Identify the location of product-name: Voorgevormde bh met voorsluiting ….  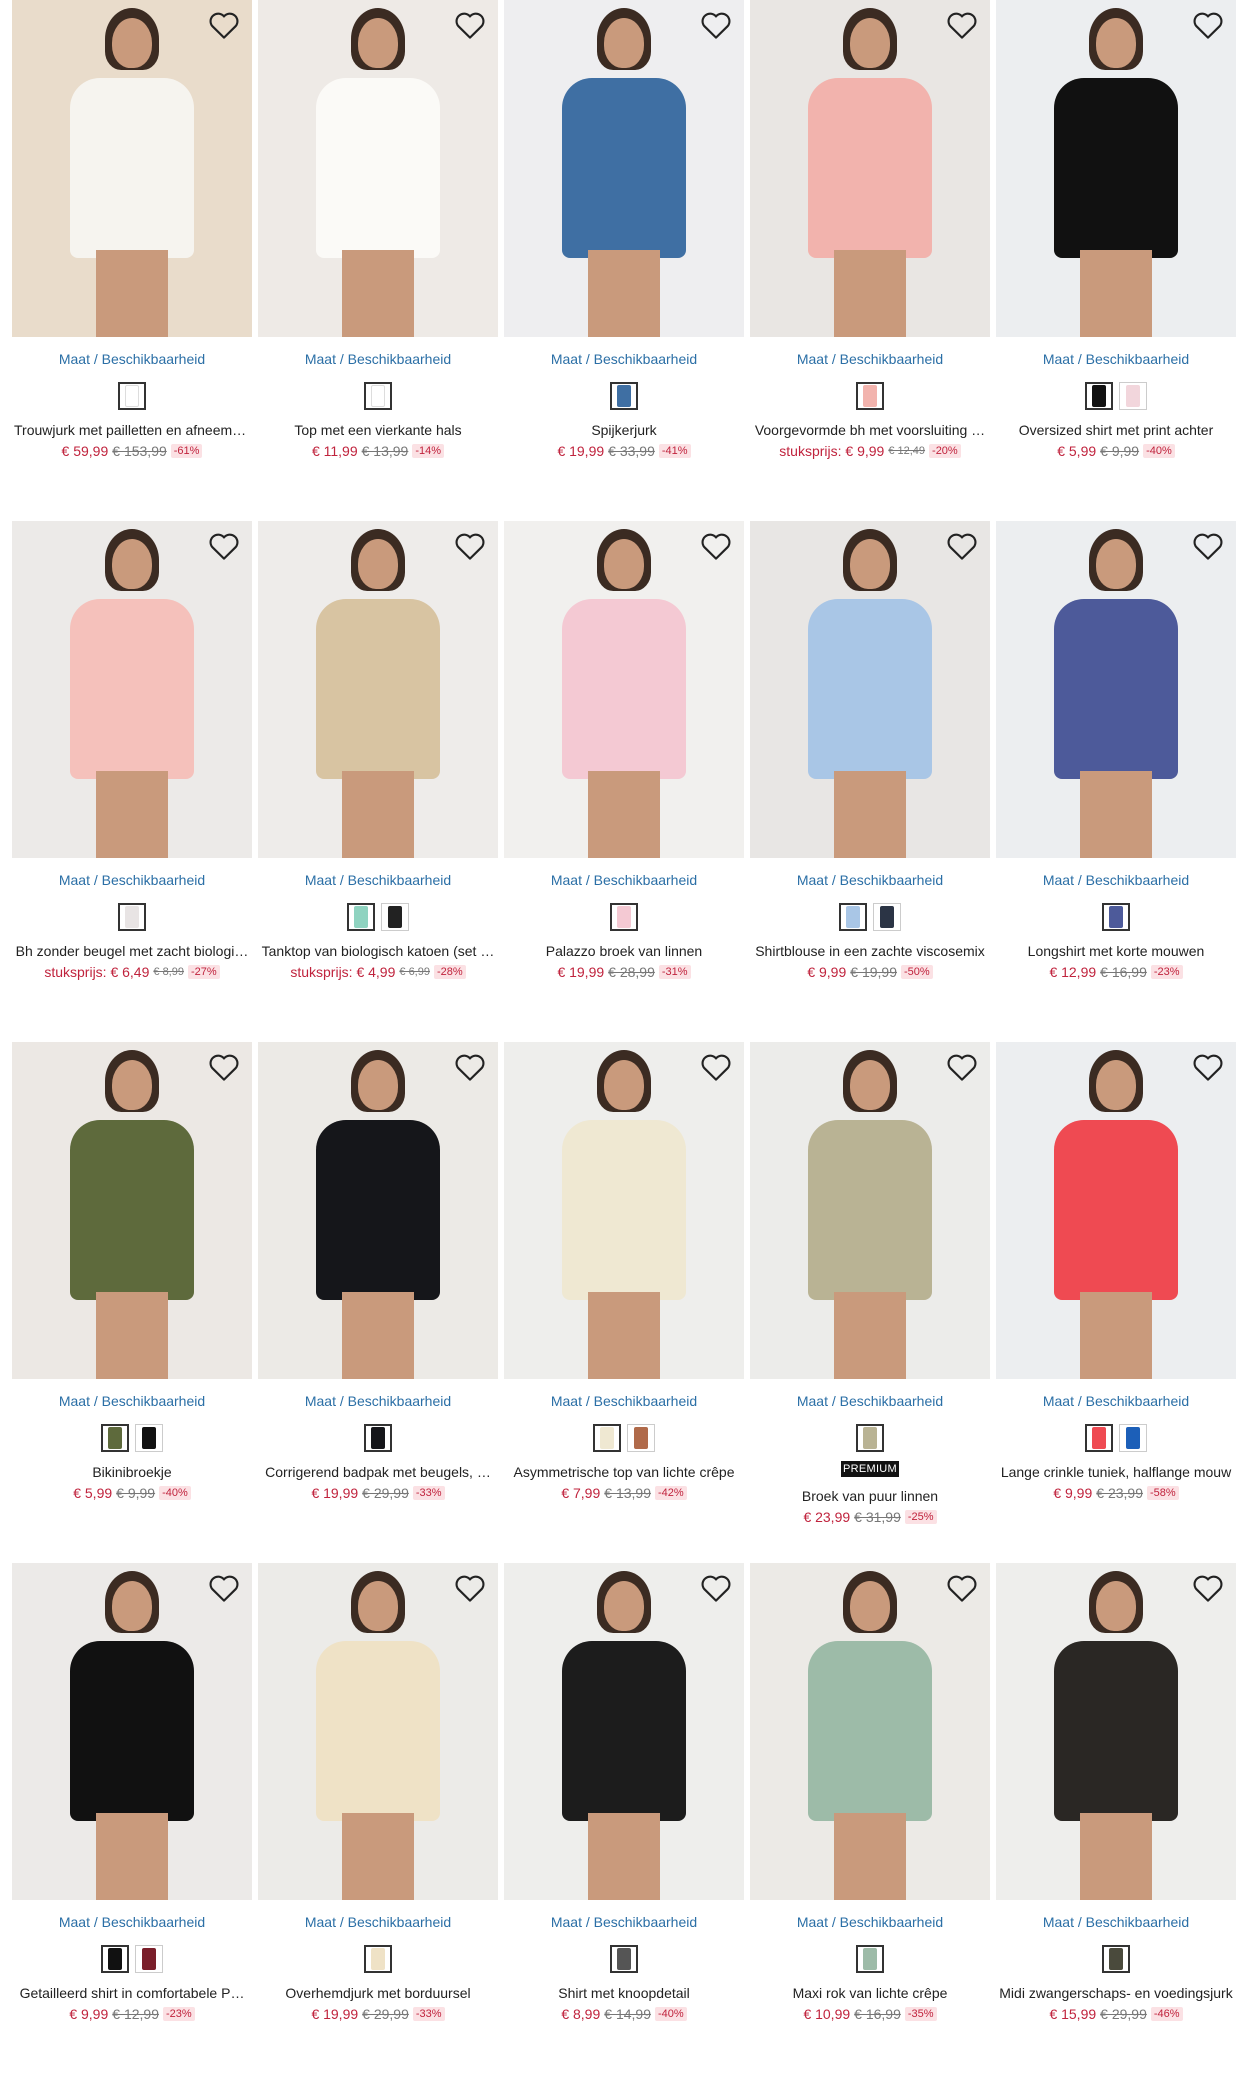
(870, 430).